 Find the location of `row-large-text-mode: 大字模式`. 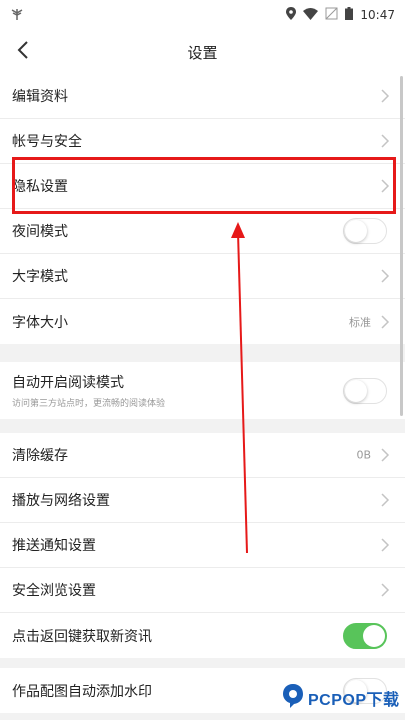

row-large-text-mode: 大字模式 is located at coordinates (202, 276).